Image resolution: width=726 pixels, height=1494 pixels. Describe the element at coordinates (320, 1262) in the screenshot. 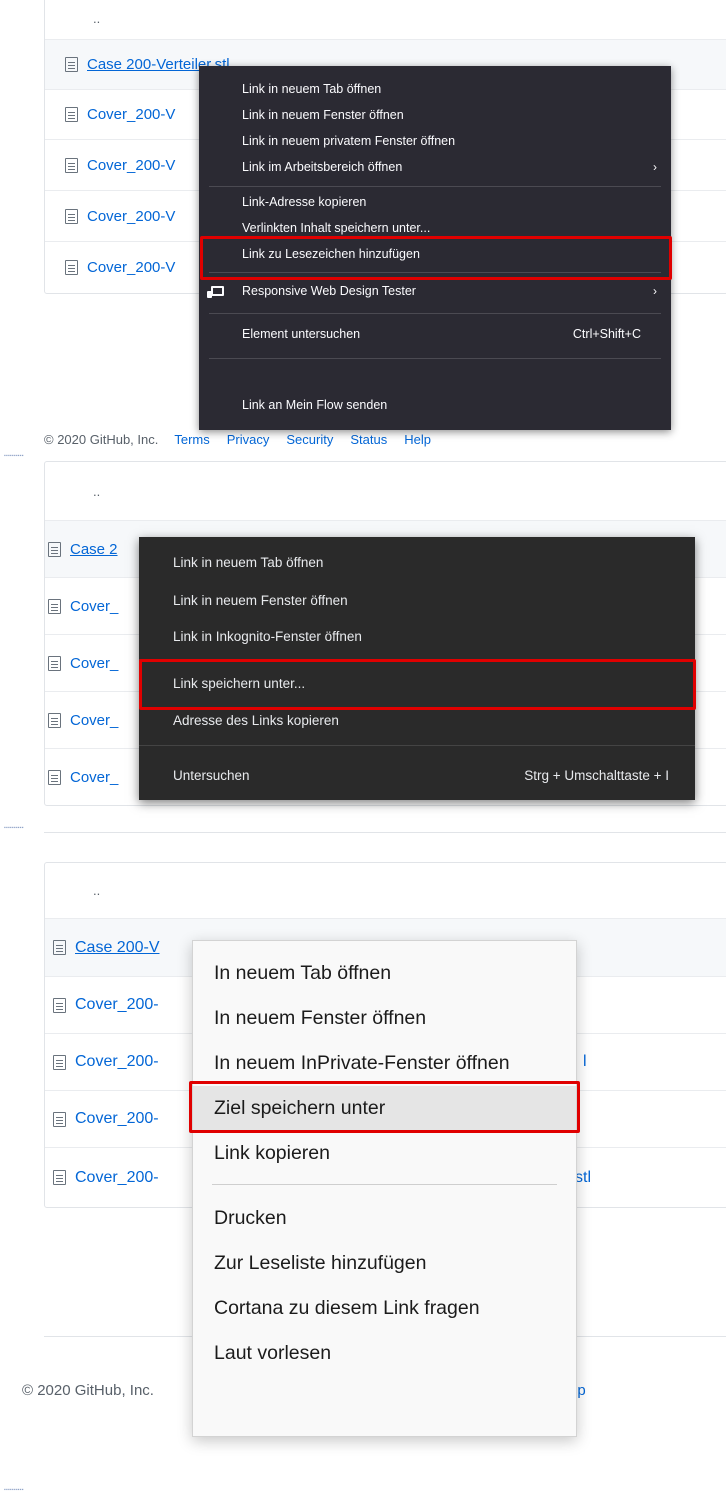

I see `menu-item-label: Zur Leseliste hinzufügen` at that location.